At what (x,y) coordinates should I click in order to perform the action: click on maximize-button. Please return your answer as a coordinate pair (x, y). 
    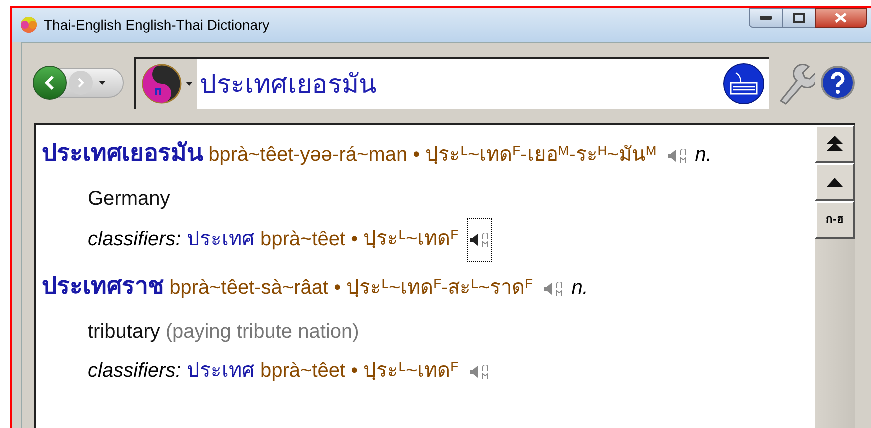
    Looking at the image, I should click on (799, 18).